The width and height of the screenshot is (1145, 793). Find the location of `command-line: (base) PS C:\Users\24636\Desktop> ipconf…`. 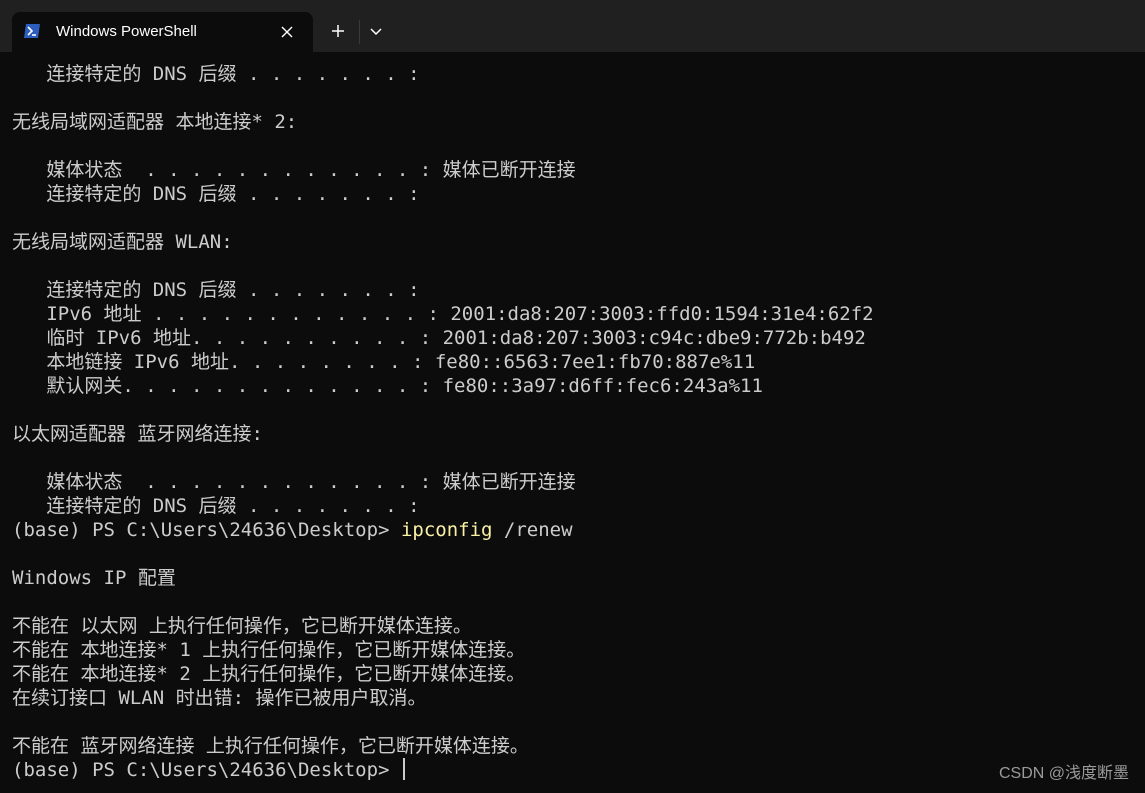

command-line: (base) PS C:\Users\24636\Desktop> ipconf… is located at coordinates (292, 530).